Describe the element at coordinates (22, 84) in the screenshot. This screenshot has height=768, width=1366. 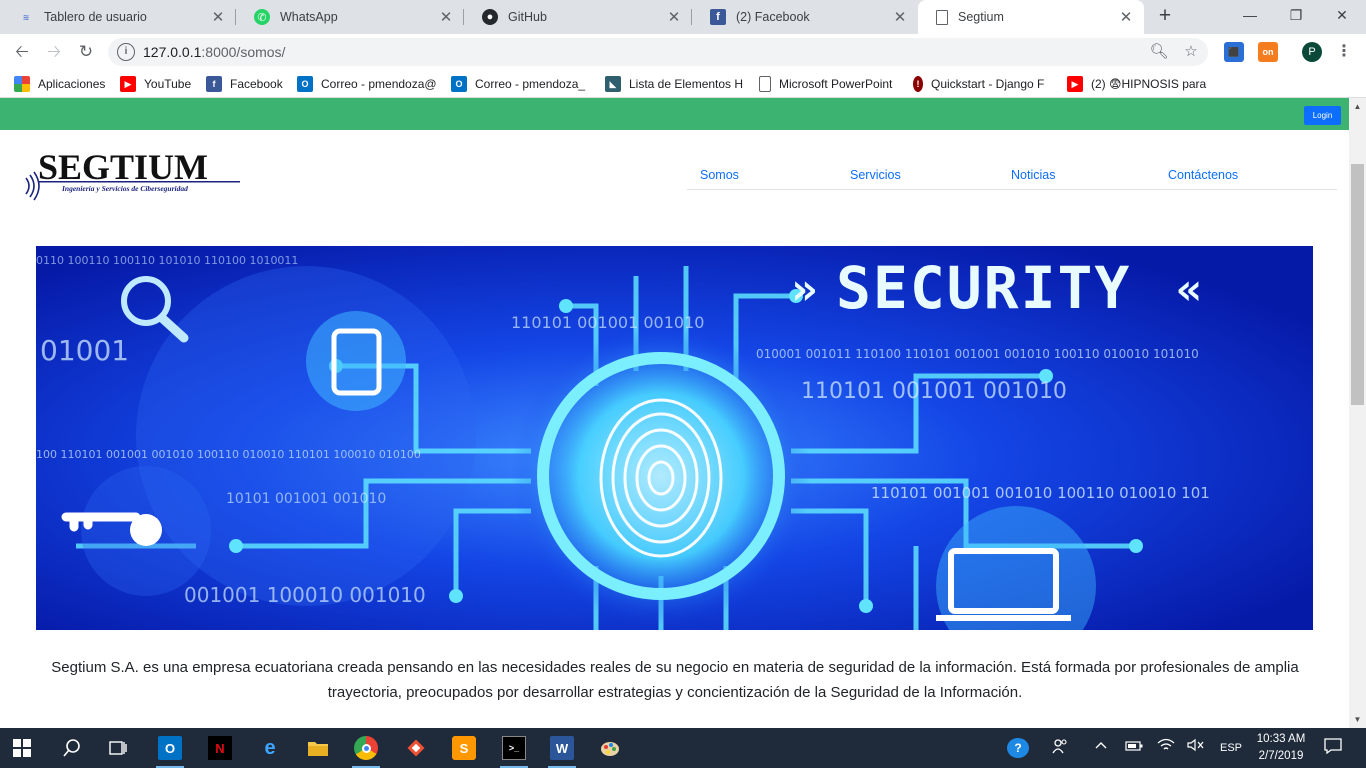
I see `apps-grid-icon` at that location.